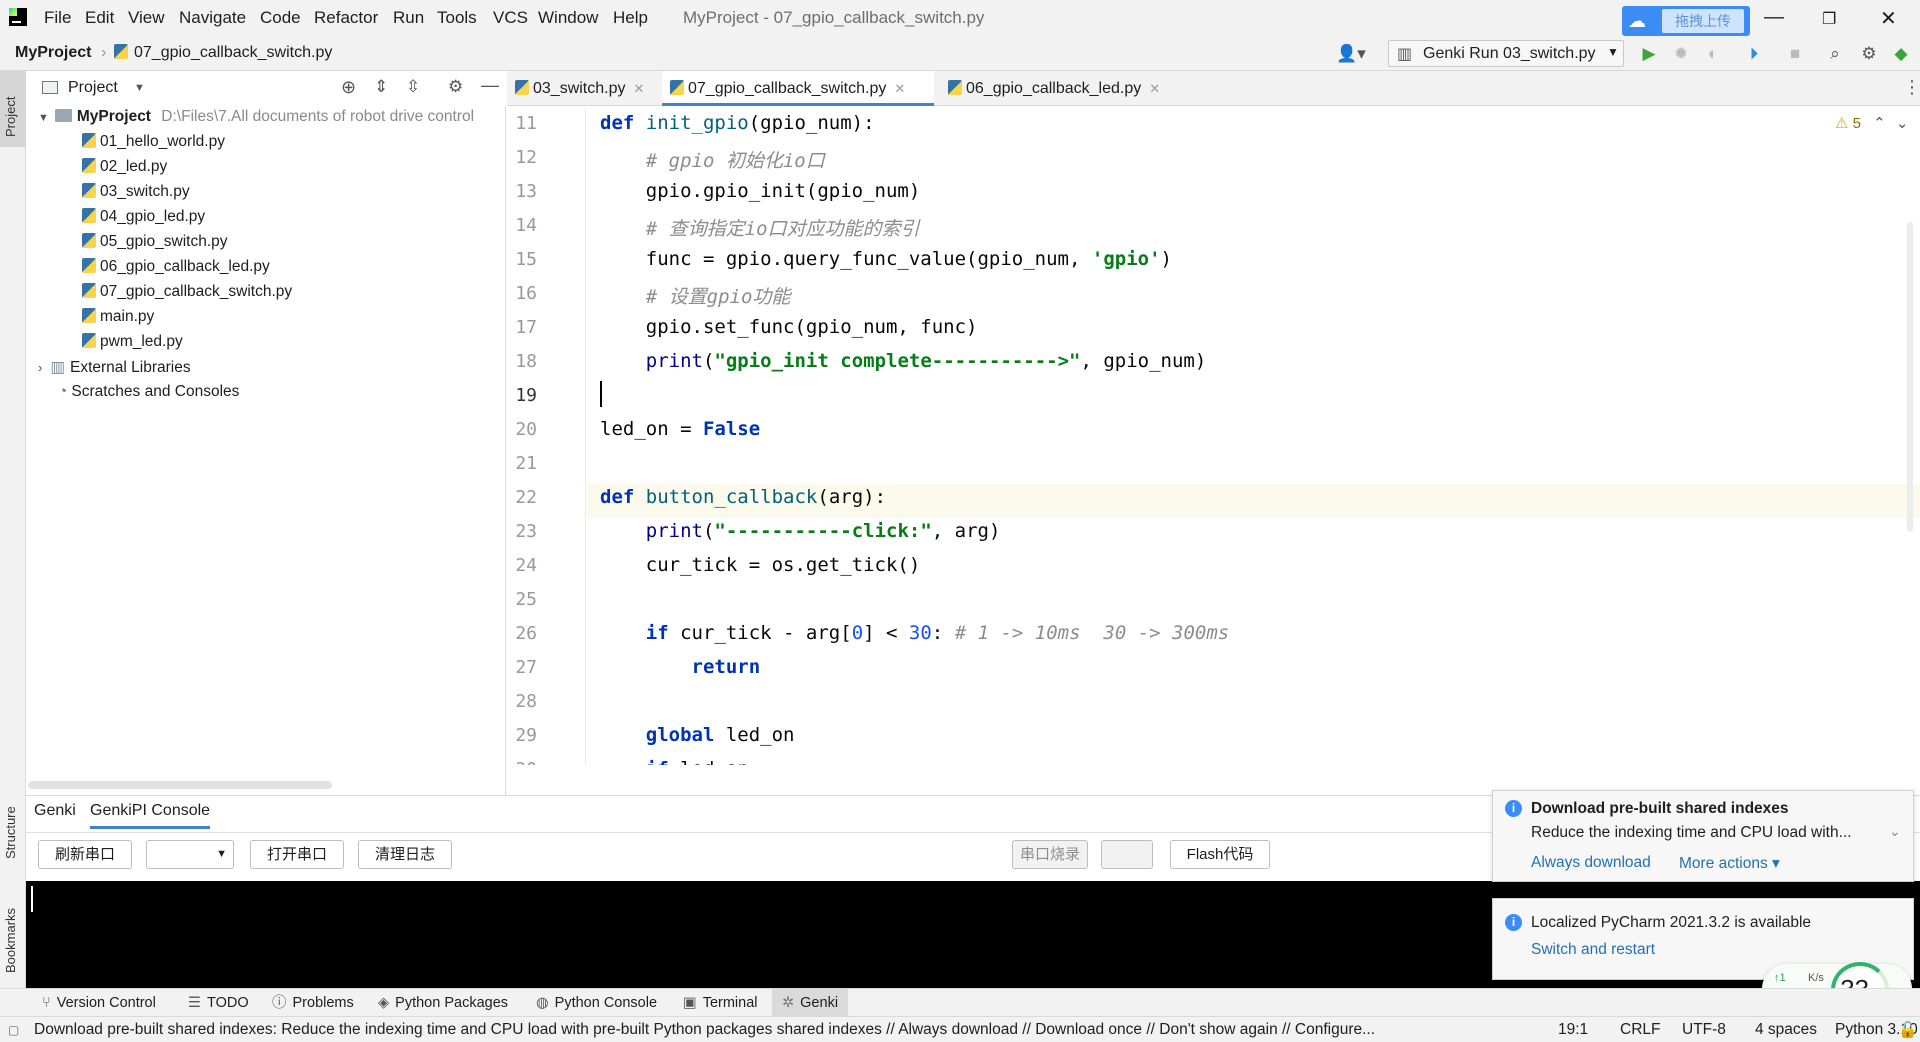 The height and width of the screenshot is (1042, 1920). I want to click on chevron-up-icon: ⌃, so click(1879, 123).